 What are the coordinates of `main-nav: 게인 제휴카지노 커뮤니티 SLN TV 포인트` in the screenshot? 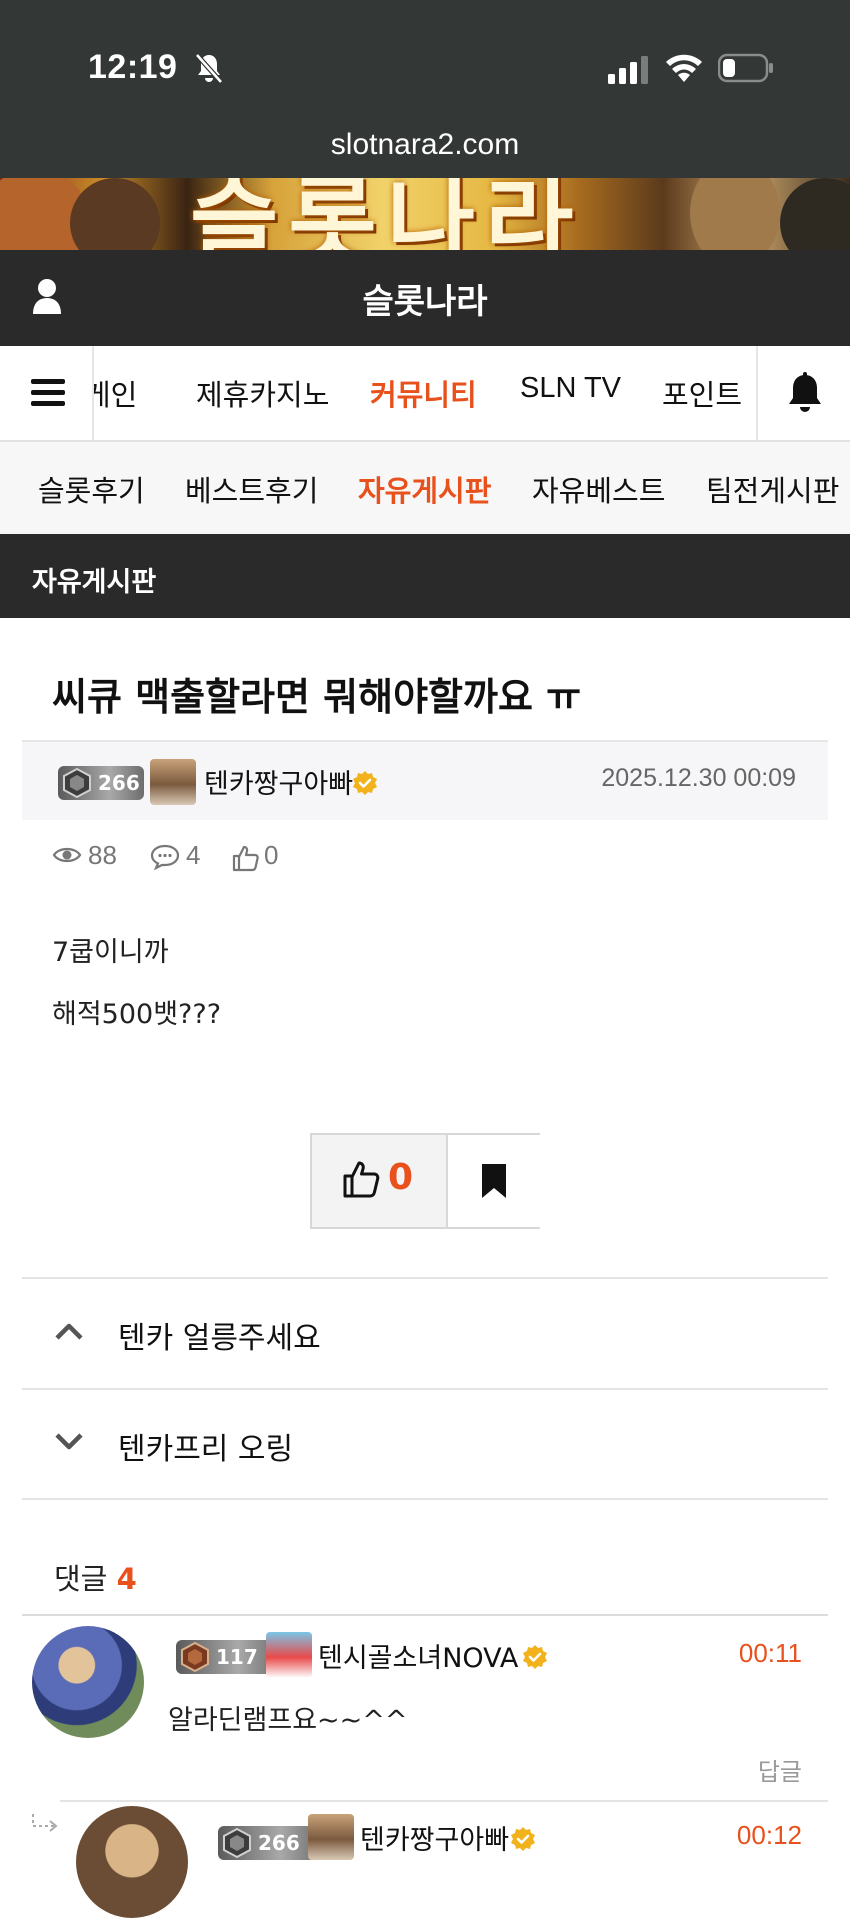 It's located at (425, 394).